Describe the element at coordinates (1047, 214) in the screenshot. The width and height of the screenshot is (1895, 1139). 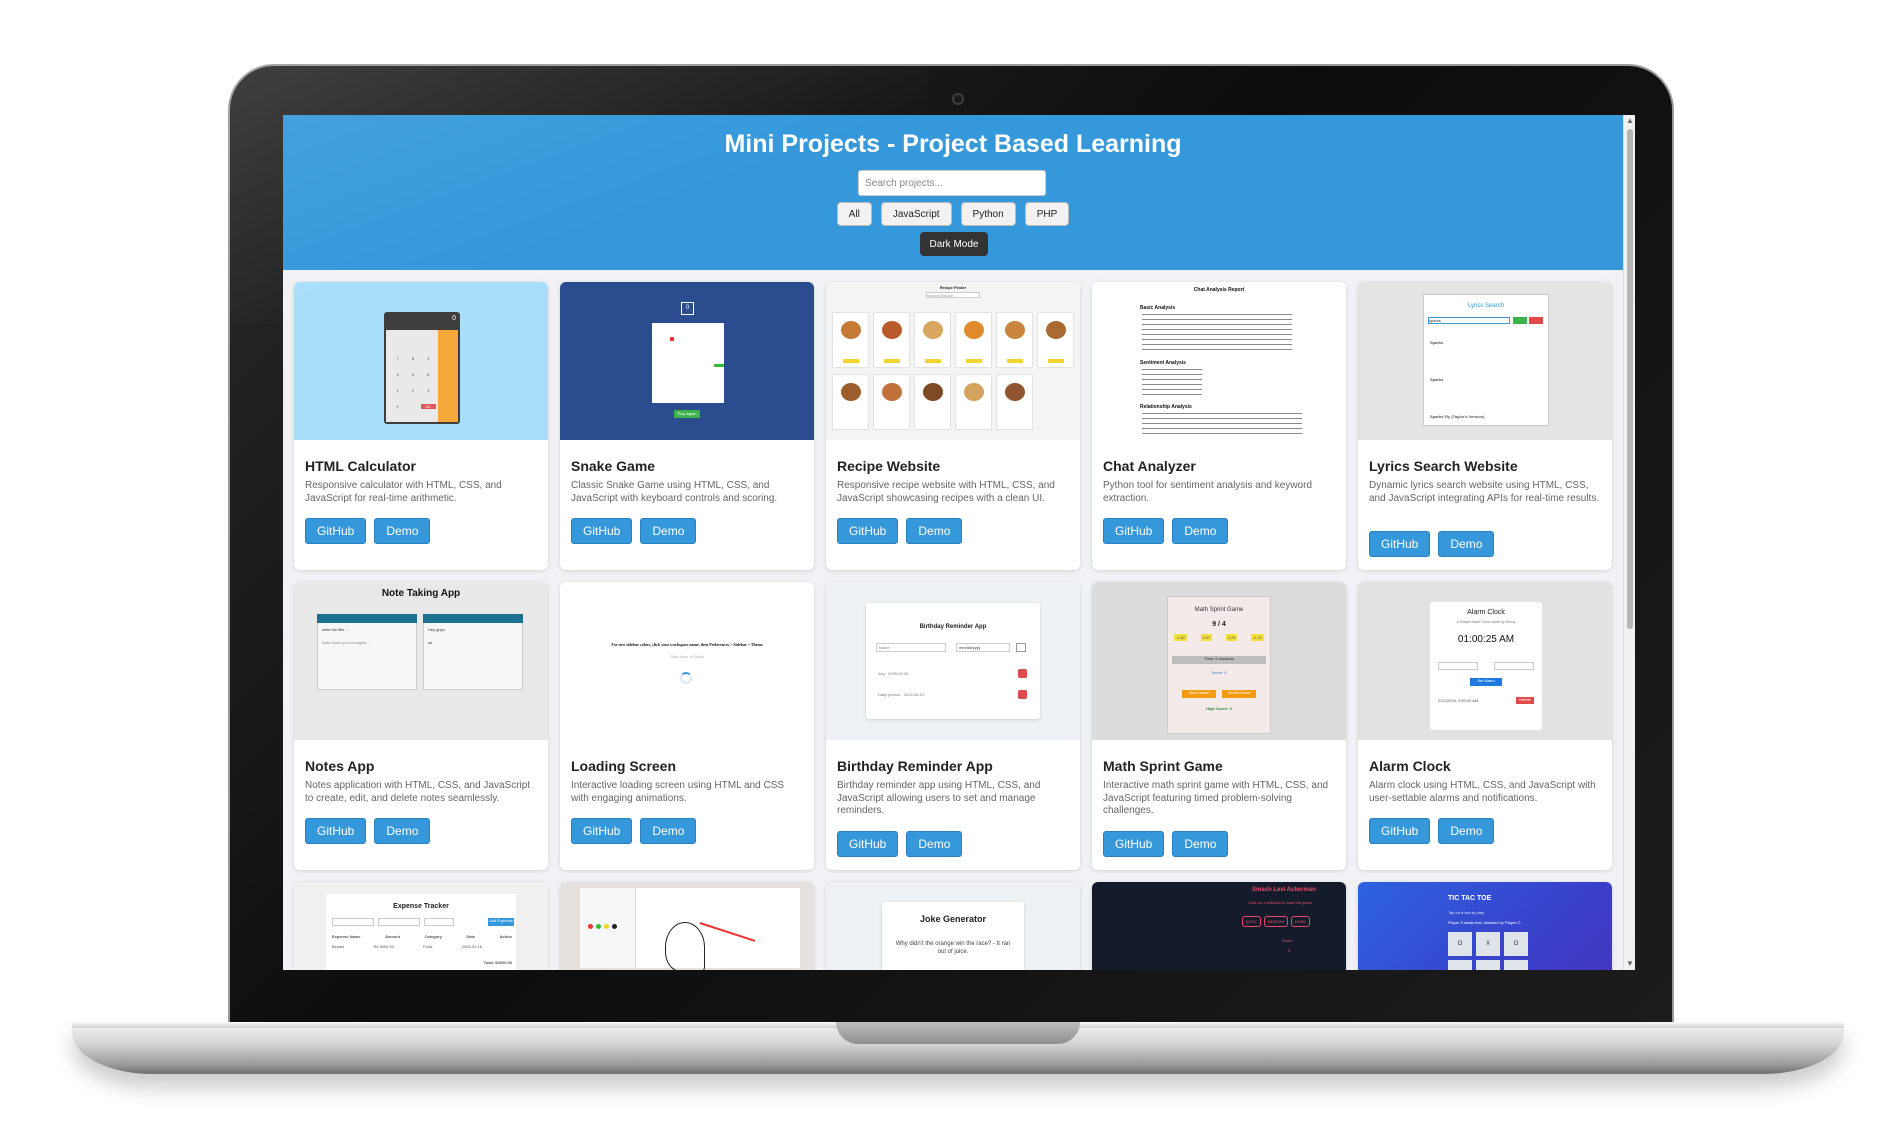
I see `filter-php-button: PHP` at that location.